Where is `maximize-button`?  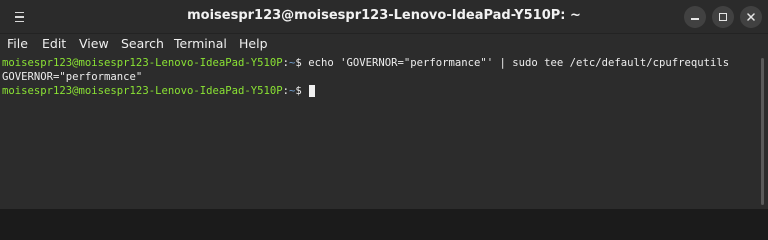 maximize-button is located at coordinates (723, 17).